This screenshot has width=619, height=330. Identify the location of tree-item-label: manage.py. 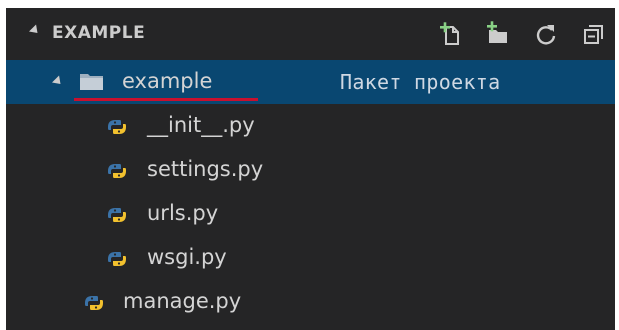
(182, 301).